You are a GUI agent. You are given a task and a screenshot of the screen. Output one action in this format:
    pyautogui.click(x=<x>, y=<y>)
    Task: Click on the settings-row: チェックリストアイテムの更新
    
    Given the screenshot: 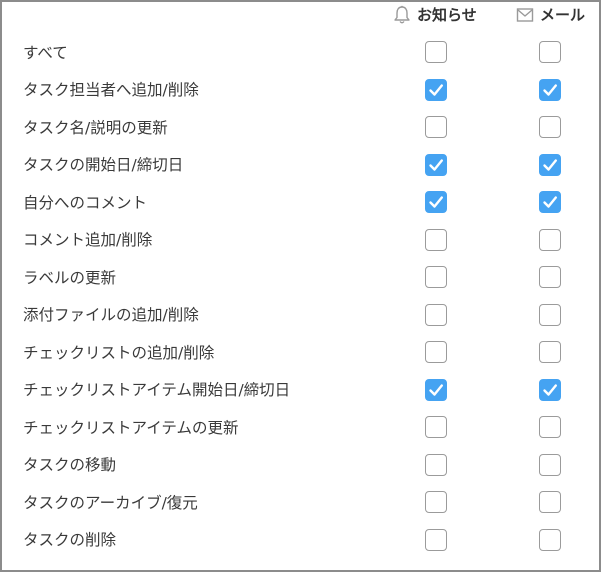 What is the action you would take?
    pyautogui.click(x=300, y=427)
    